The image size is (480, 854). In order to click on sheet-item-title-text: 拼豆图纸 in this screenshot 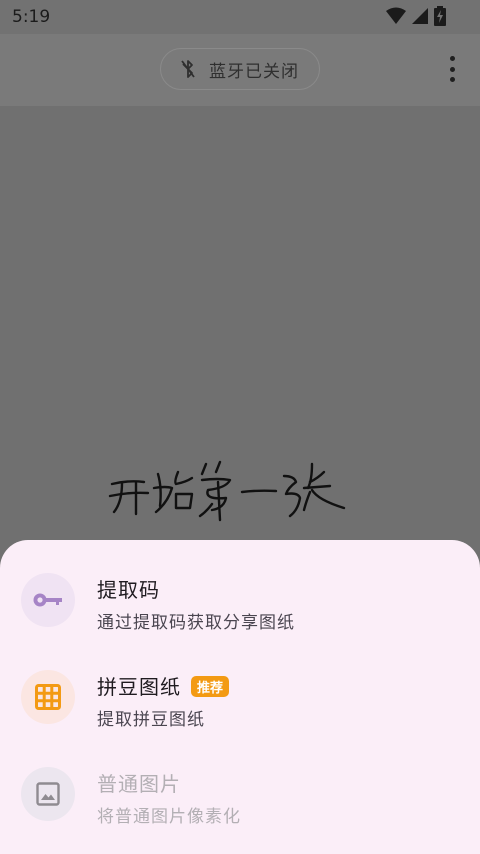, I will do `click(139, 687)`.